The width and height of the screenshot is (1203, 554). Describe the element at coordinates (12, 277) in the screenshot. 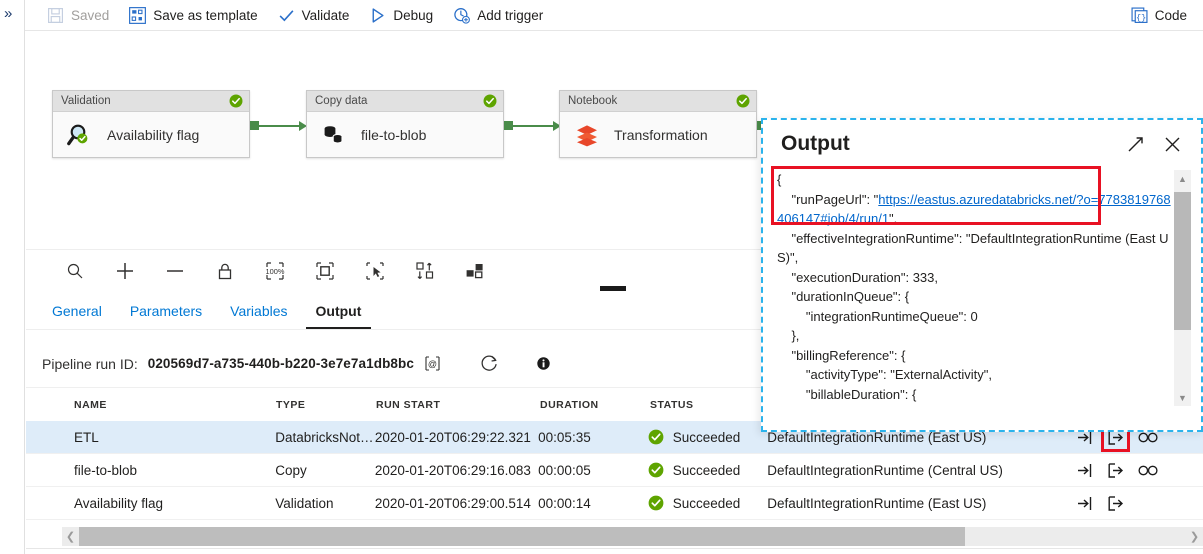

I see `left-rail: »` at that location.